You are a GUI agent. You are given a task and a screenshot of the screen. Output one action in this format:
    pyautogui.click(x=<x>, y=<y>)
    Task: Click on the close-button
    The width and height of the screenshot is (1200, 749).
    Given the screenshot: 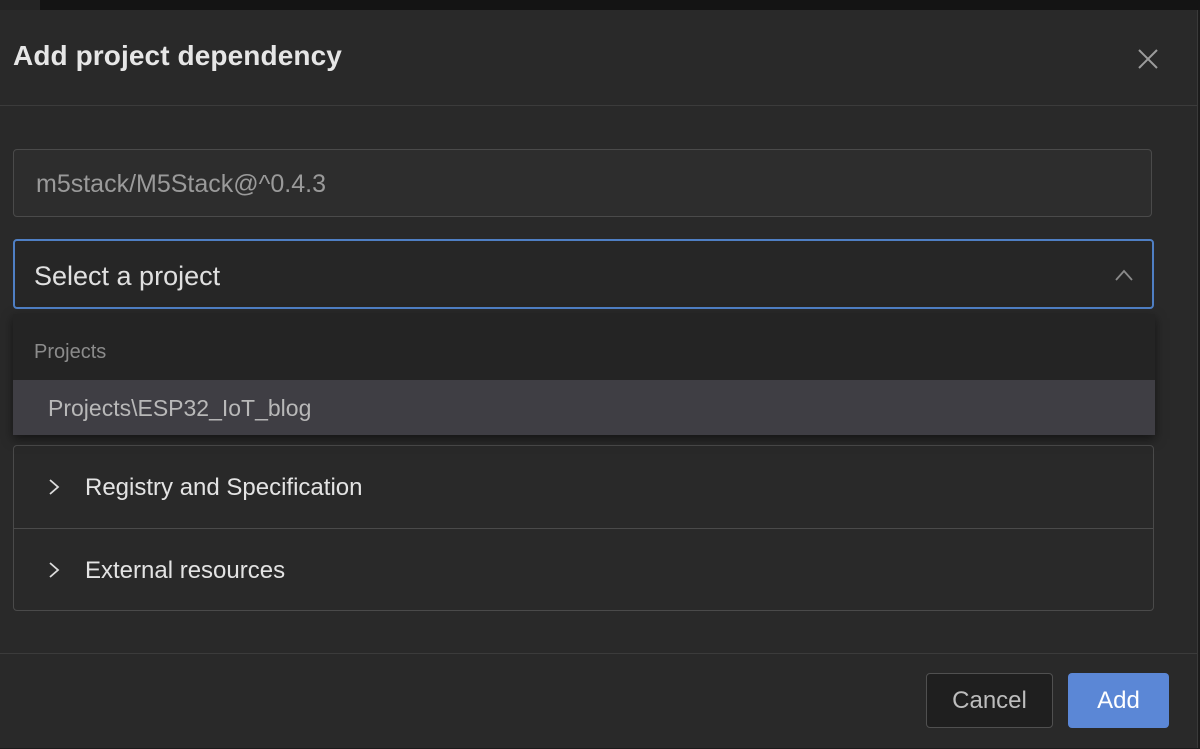 What is the action you would take?
    pyautogui.click(x=1148, y=60)
    